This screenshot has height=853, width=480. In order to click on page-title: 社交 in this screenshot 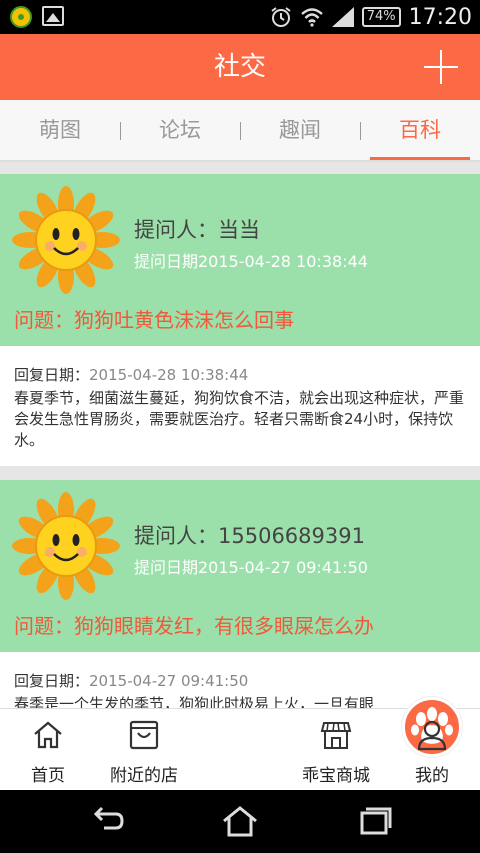, I will do `click(239, 67)`.